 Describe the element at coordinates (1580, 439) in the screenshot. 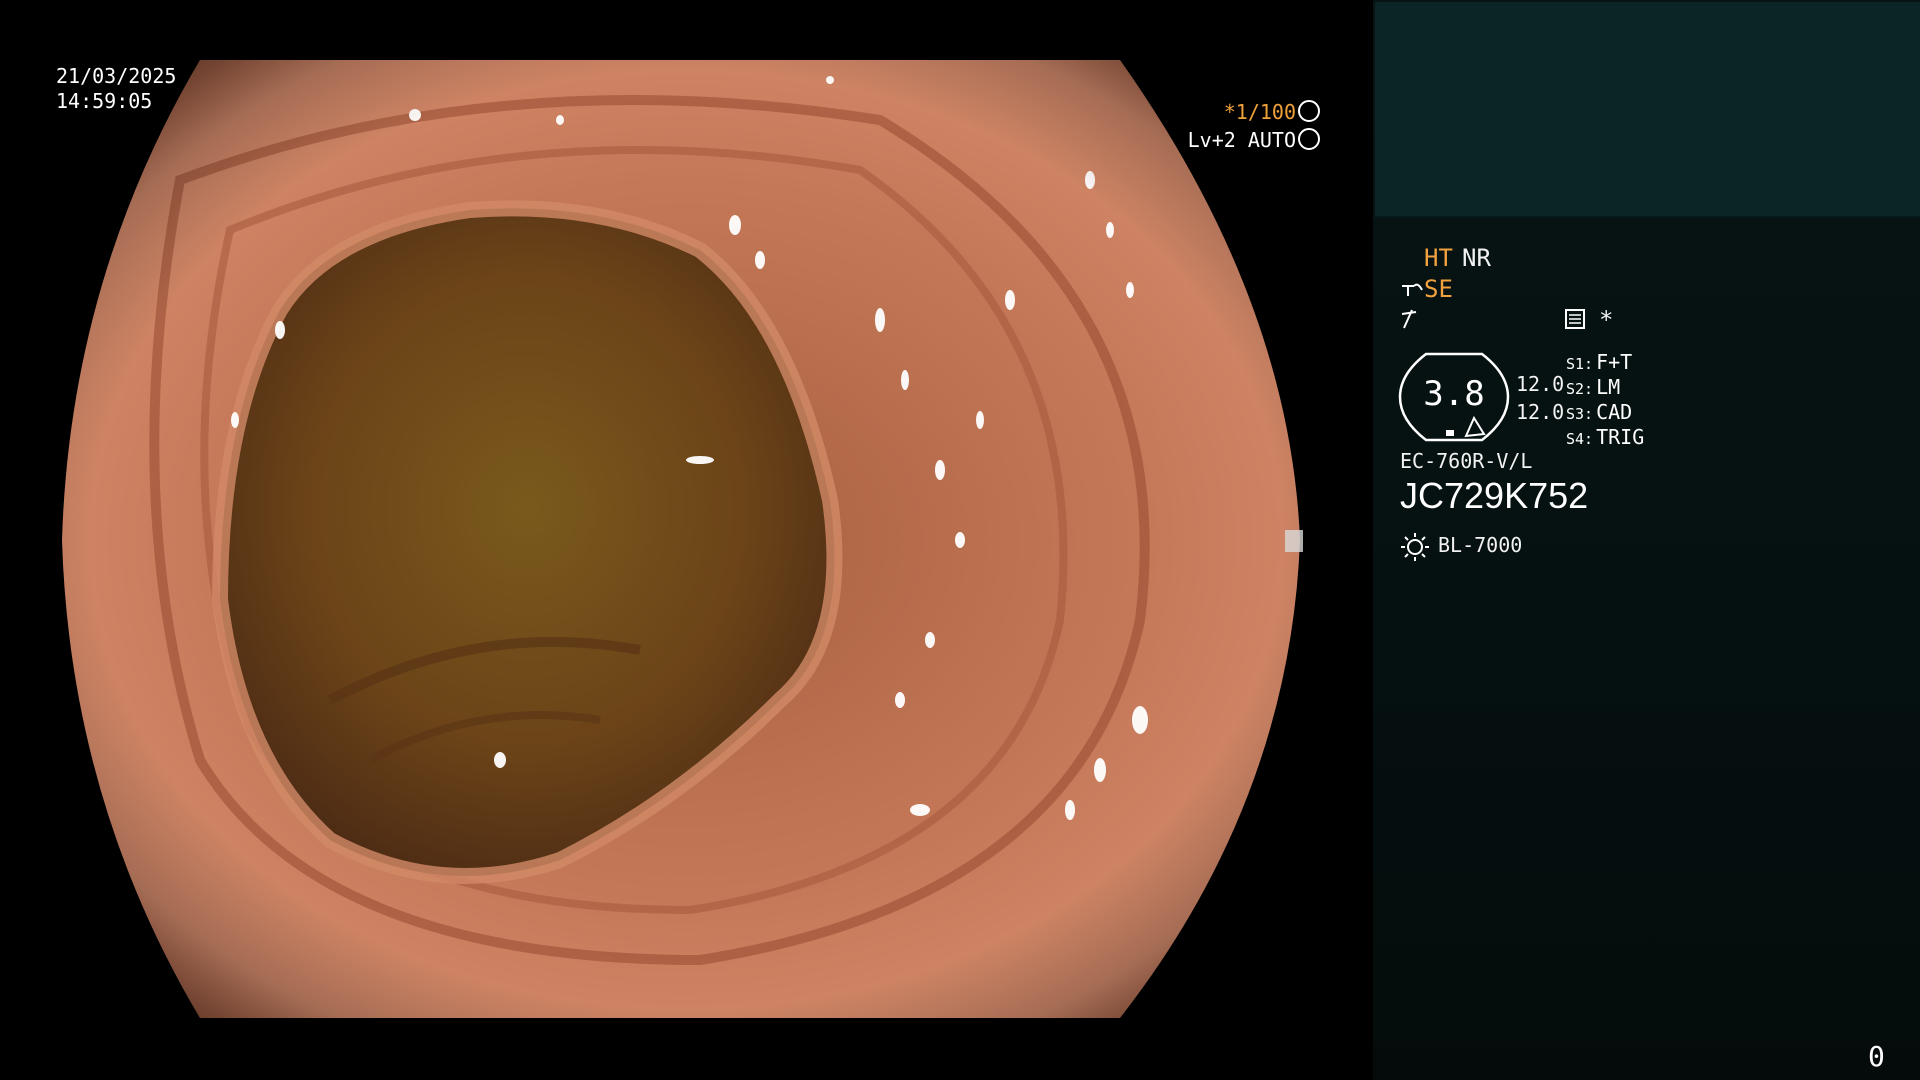

I see `switch-key: S4:` at that location.